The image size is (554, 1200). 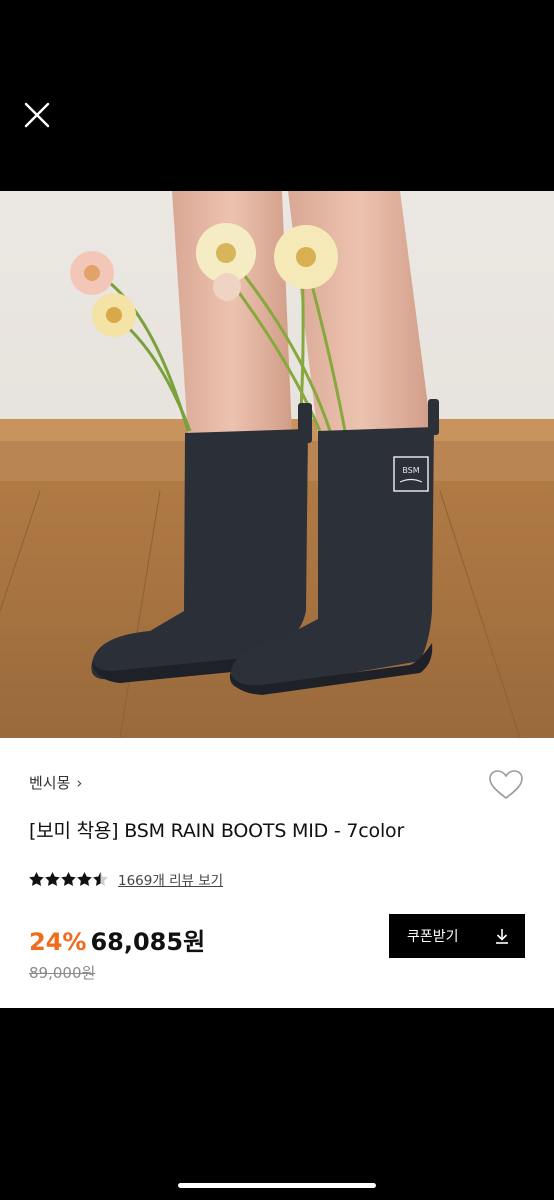 I want to click on coupon-label: 쿠폰받기, so click(x=433, y=937).